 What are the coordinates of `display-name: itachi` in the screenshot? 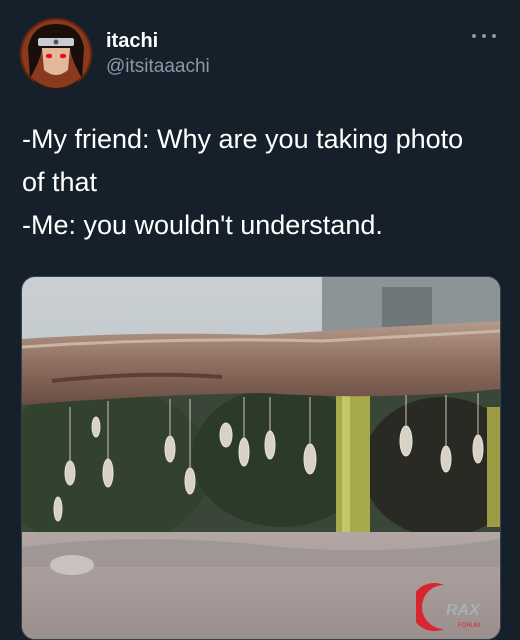 It's located at (132, 41).